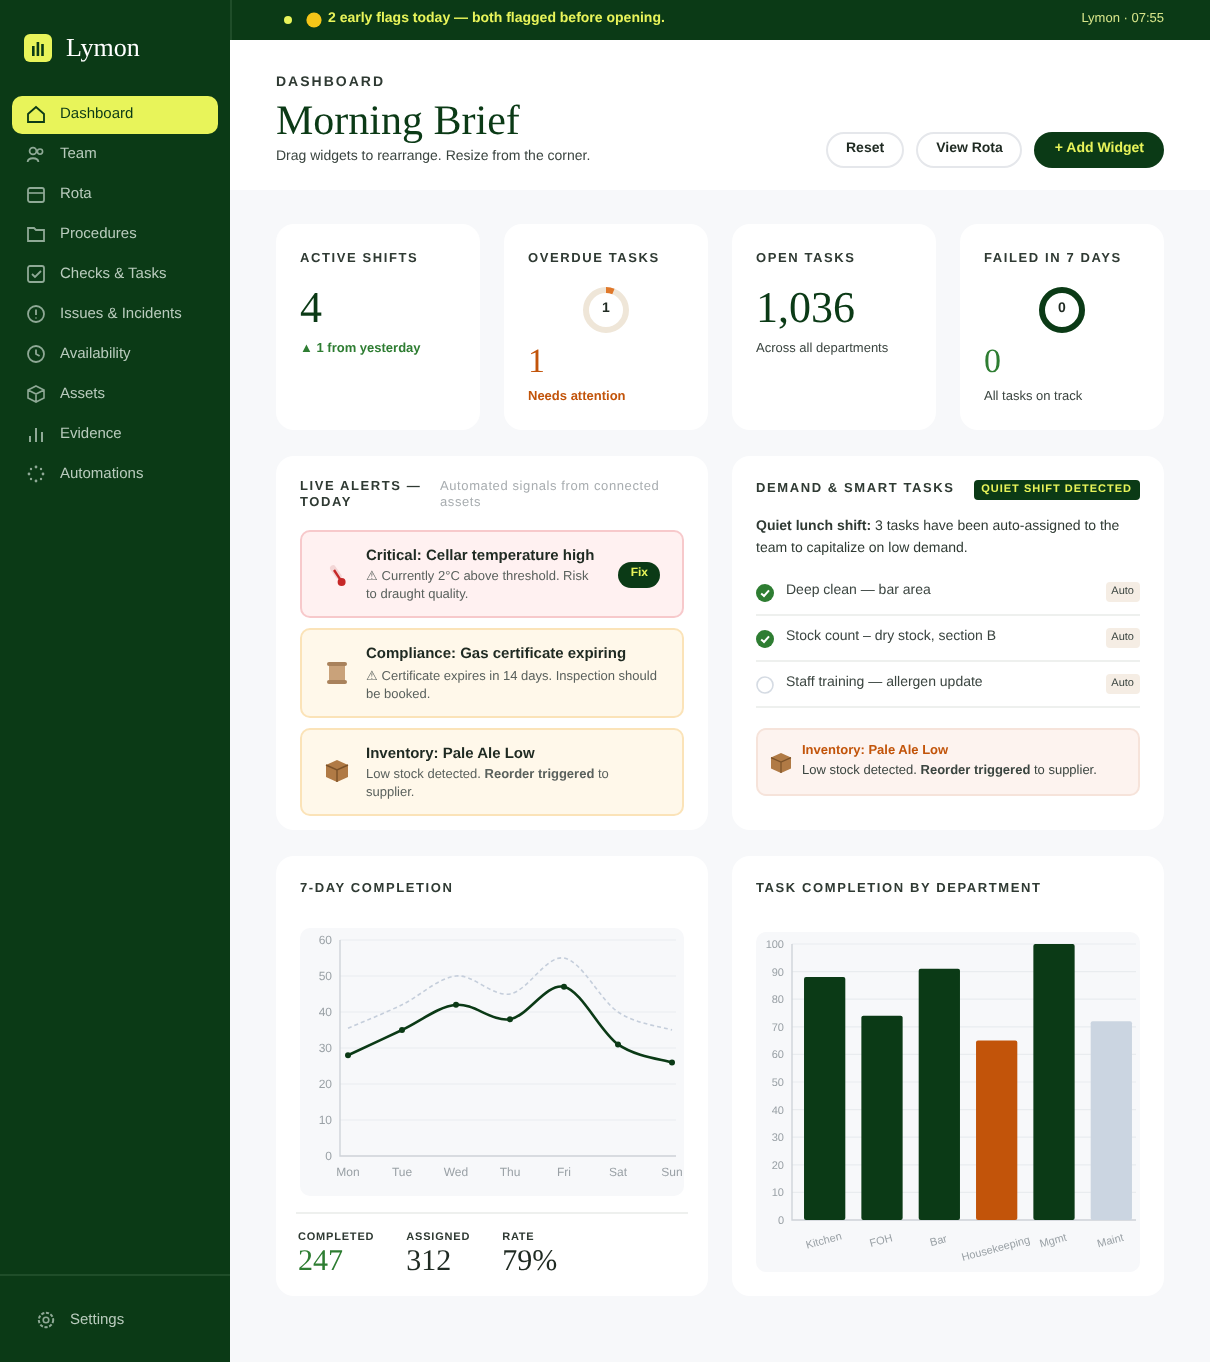 The width and height of the screenshot is (1210, 1362). Describe the element at coordinates (36, 234) in the screenshot. I see `folder-icon` at that location.